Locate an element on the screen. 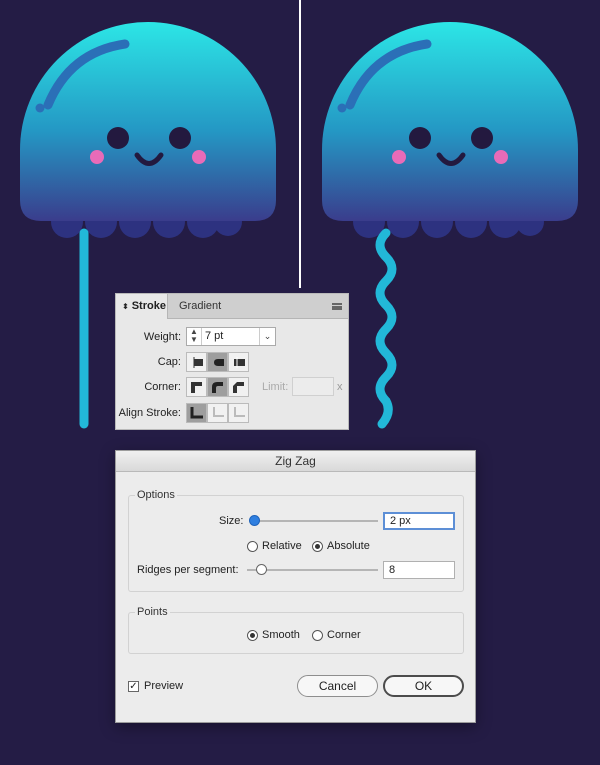 Image resolution: width=600 pixels, height=765 pixels. dialog-title: Zig Zag is located at coordinates (295, 461).